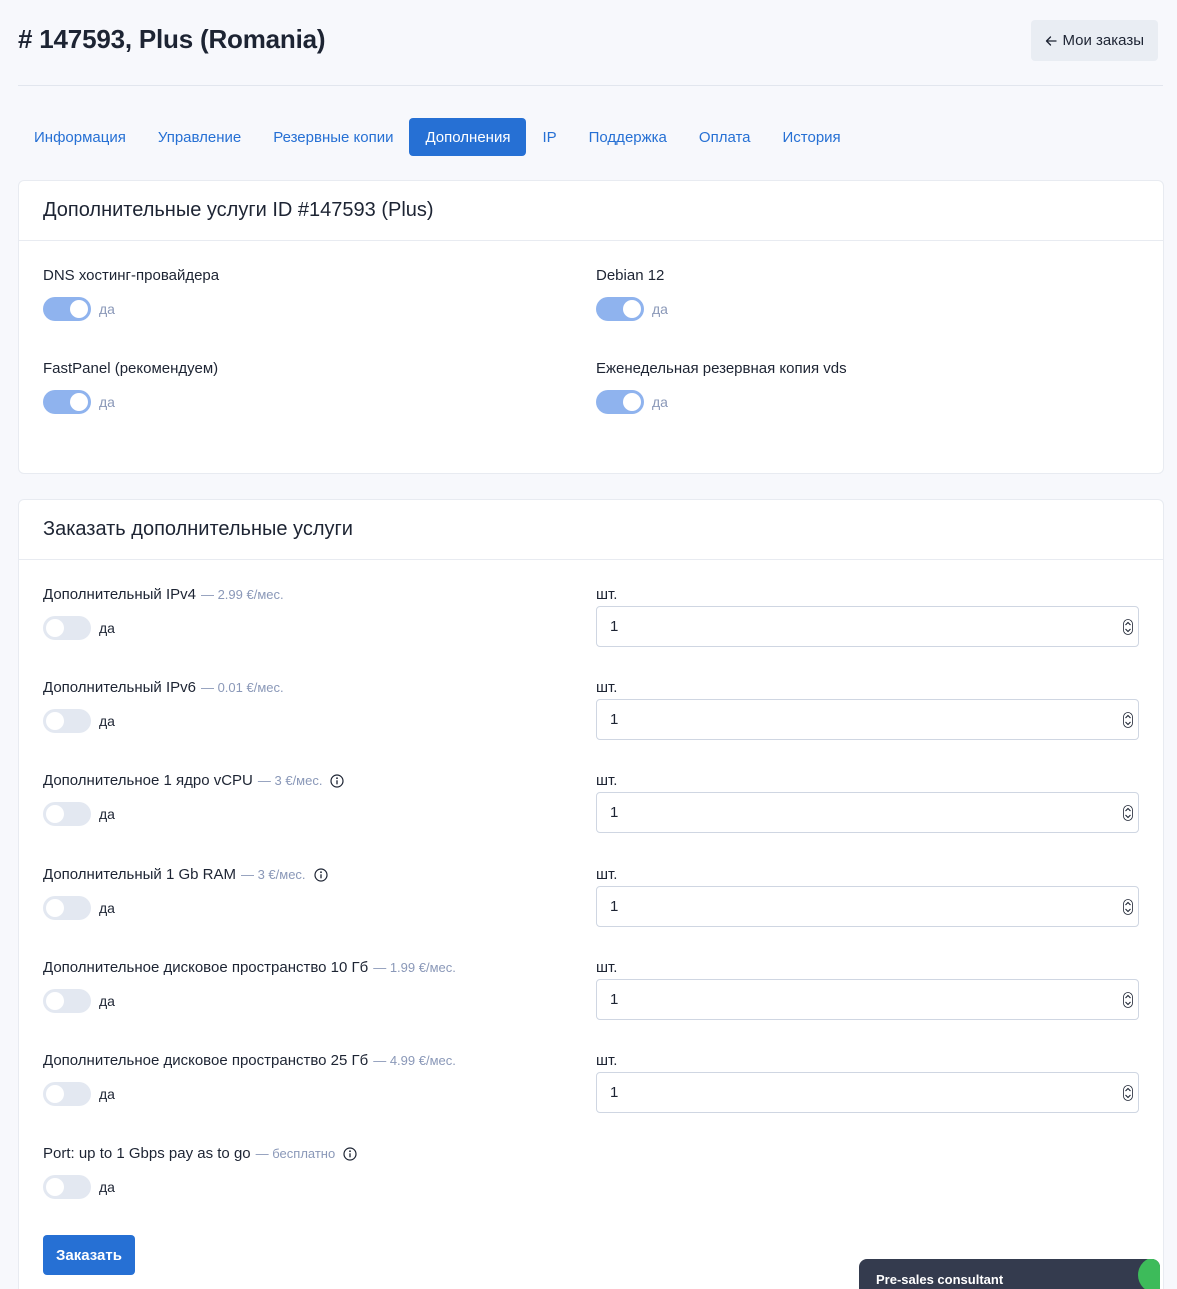 Image resolution: width=1177 pixels, height=1289 pixels. I want to click on my-orders-button: Мои заказы, so click(1094, 40).